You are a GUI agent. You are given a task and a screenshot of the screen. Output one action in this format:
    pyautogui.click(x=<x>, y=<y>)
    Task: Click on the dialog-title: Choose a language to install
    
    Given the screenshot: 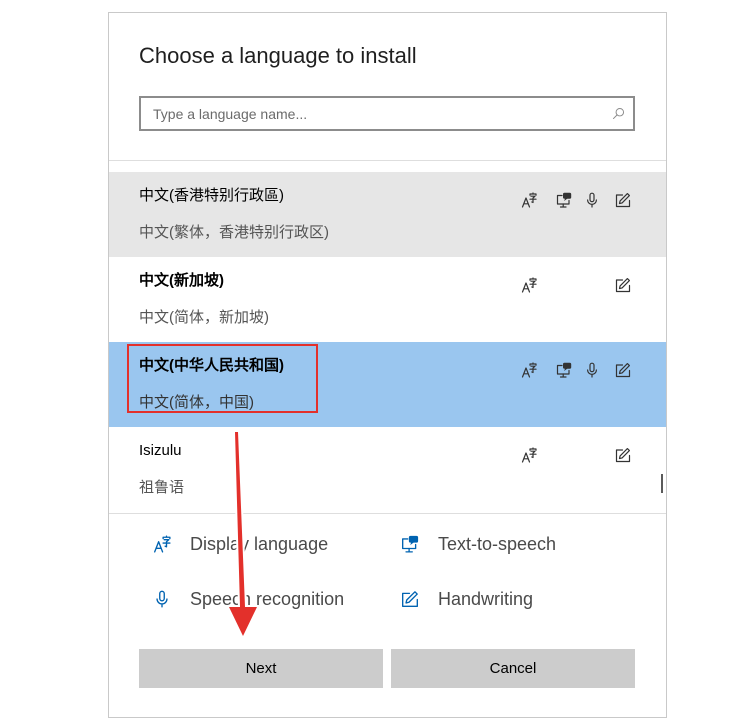 What is the action you would take?
    pyautogui.click(x=278, y=55)
    